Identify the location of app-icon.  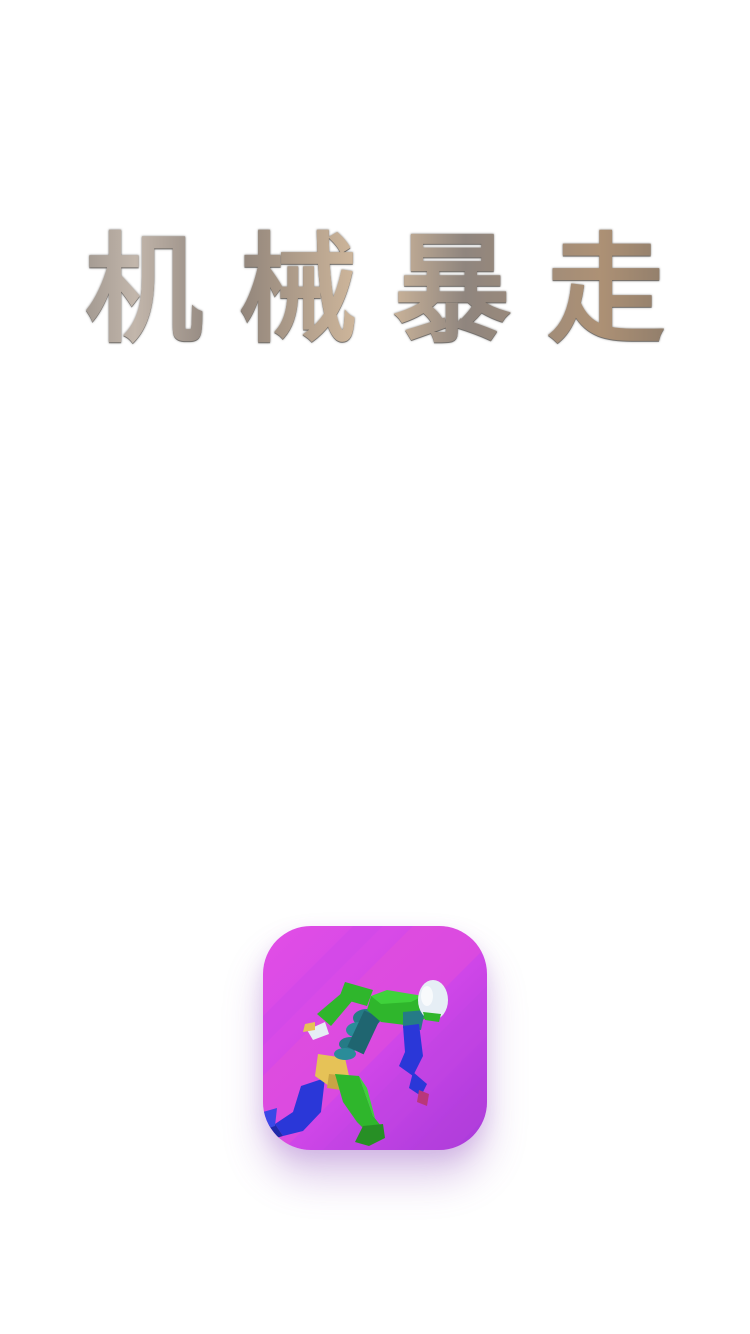
(375, 1038).